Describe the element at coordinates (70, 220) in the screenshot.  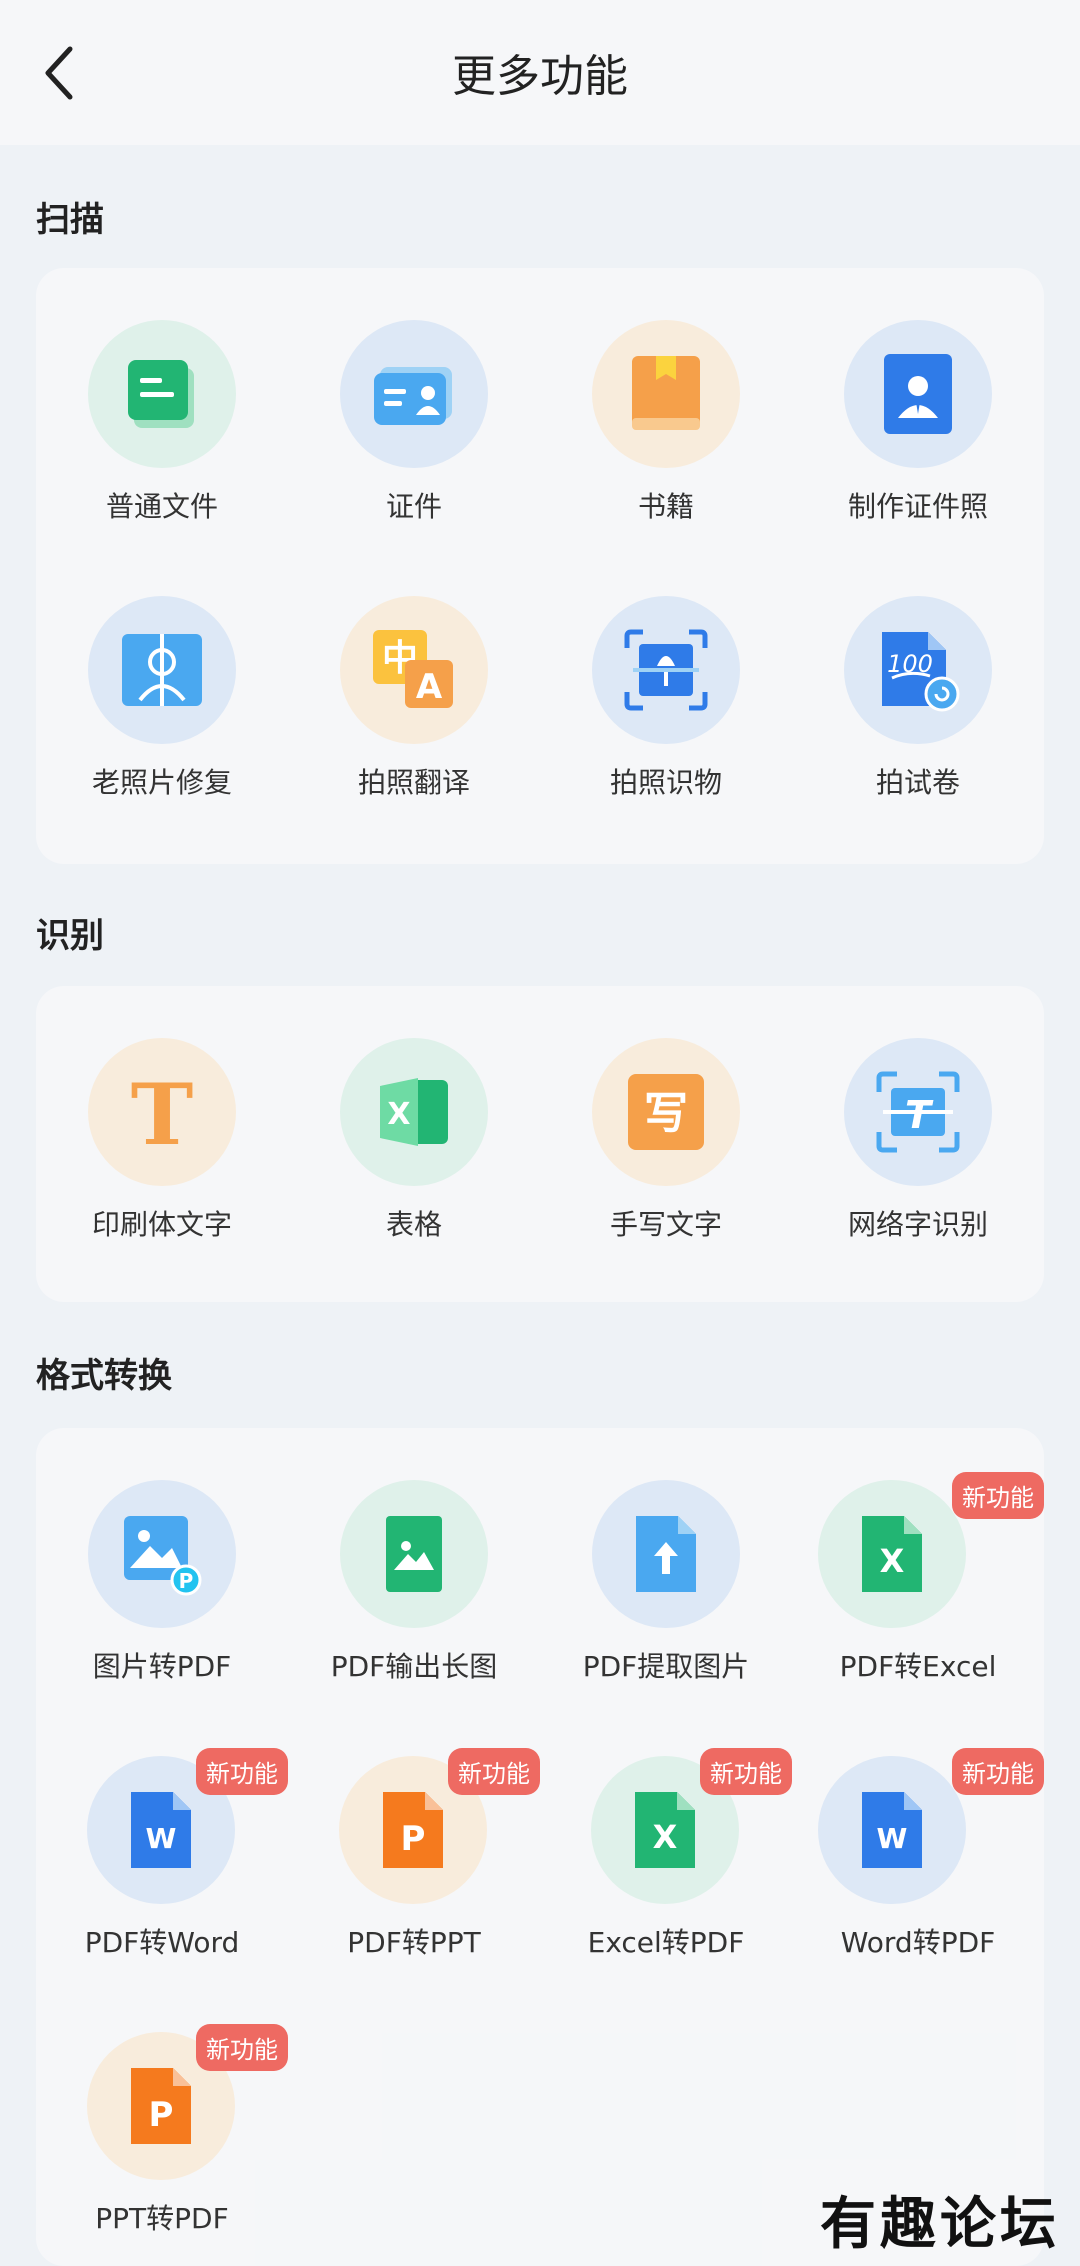
I see `section-title-scan: 扫描` at that location.